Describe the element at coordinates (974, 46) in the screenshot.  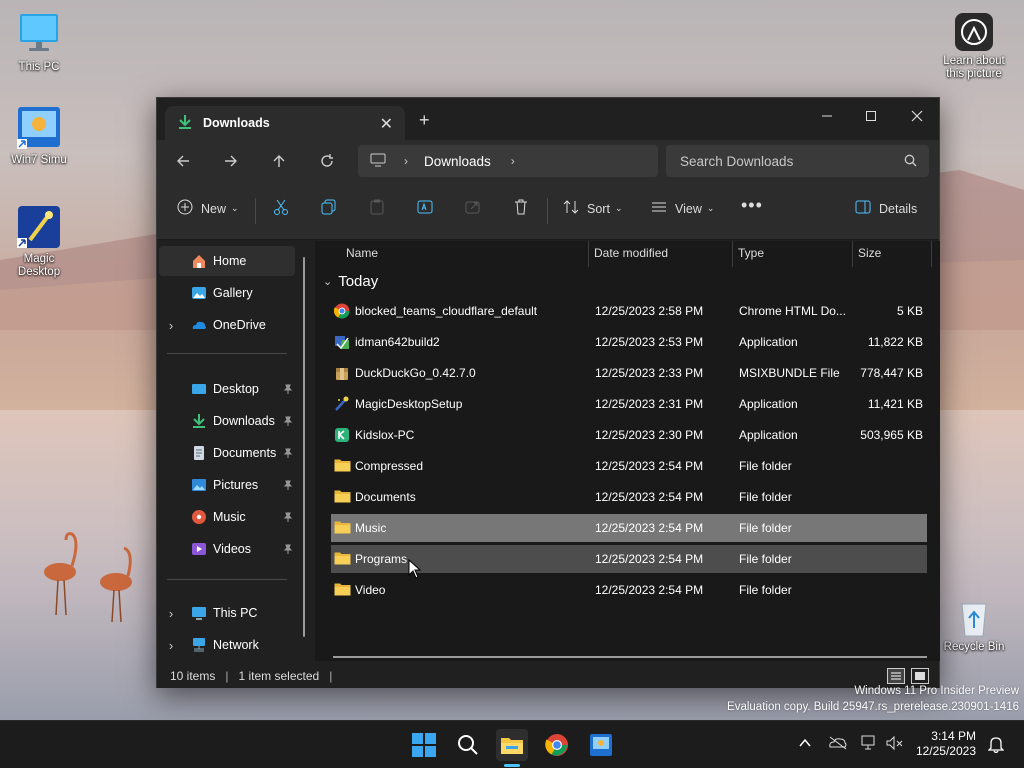
I see `desktop-icon-learn-about-picture: Learn about this picture` at that location.